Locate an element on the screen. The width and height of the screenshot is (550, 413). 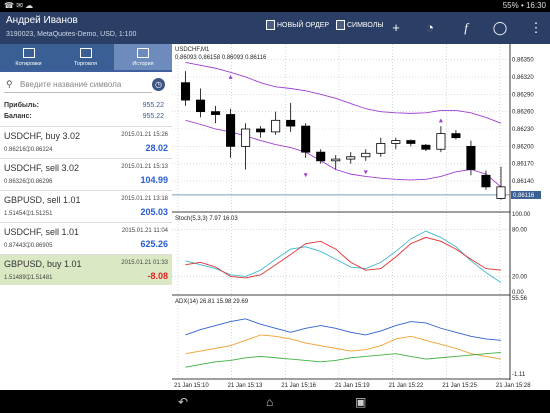
menu-icon: ⋮ is located at coordinates (536, 28).